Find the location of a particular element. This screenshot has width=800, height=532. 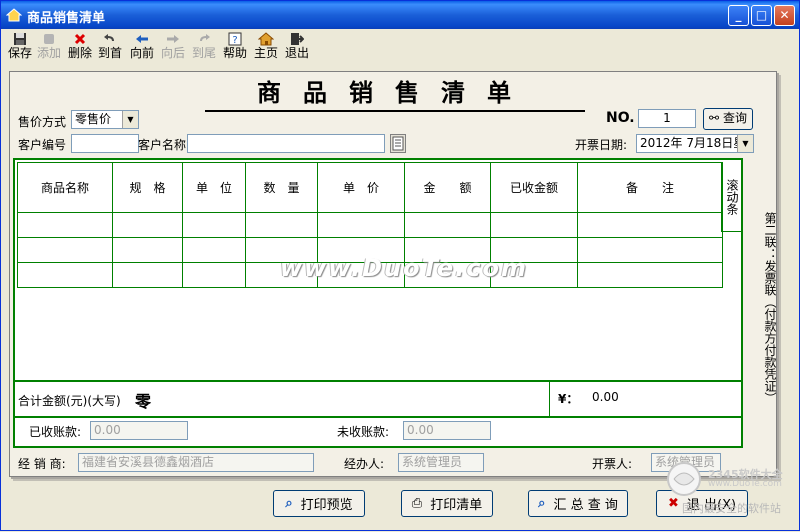

invoice-date-picker: 2012年 7月18日星 ▼ is located at coordinates (695, 143).